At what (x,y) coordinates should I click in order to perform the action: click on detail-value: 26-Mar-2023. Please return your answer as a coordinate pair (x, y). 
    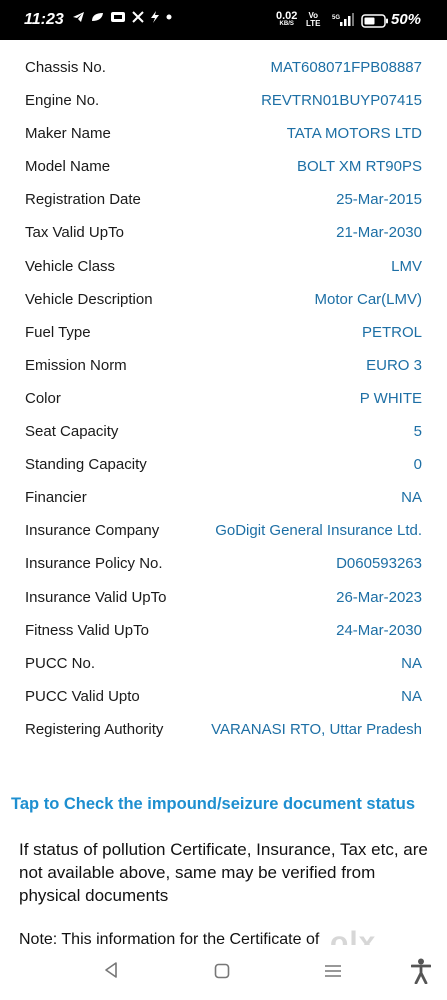
    Looking at the image, I should click on (379, 597).